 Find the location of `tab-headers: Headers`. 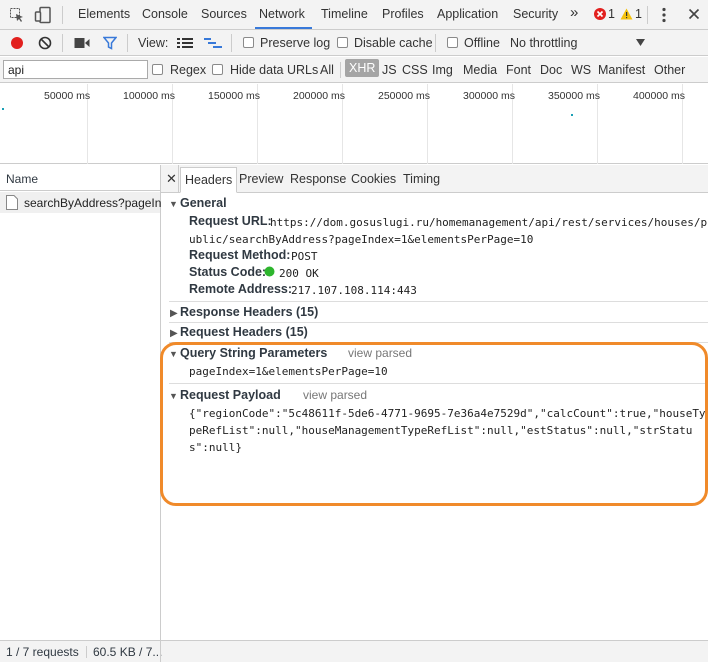

tab-headers: Headers is located at coordinates (209, 180).